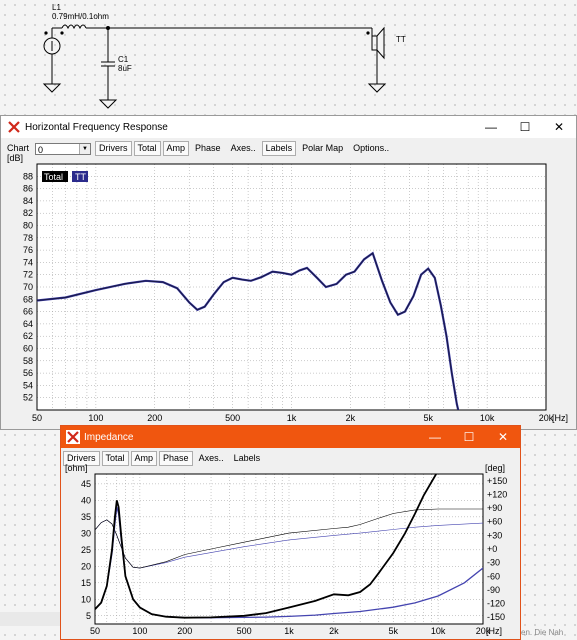  Describe the element at coordinates (493, 563) in the screenshot. I see `y-right-tick-label: -30` at that location.